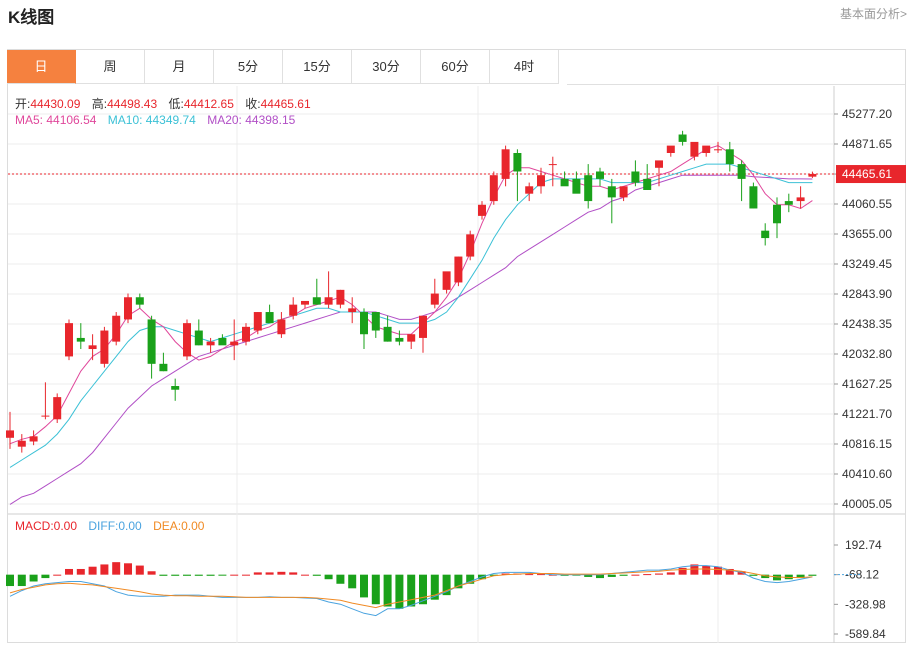 The height and width of the screenshot is (646, 913). What do you see at coordinates (867, 504) in the screenshot?
I see `price-tick-label: 40005.05` at bounding box center [867, 504].